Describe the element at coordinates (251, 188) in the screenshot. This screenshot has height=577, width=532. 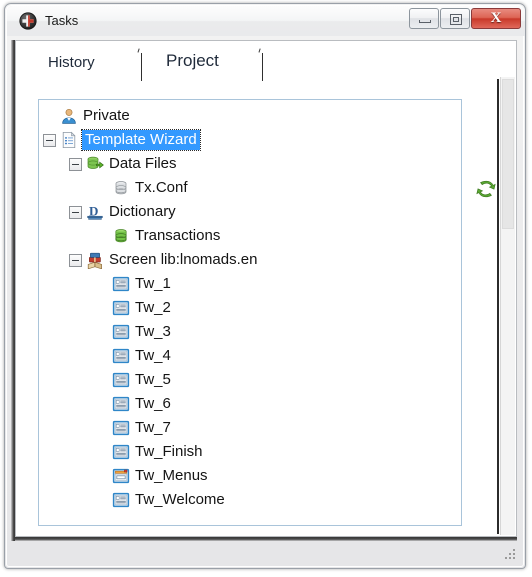
I see `tree-node: Tx.Conf` at that location.